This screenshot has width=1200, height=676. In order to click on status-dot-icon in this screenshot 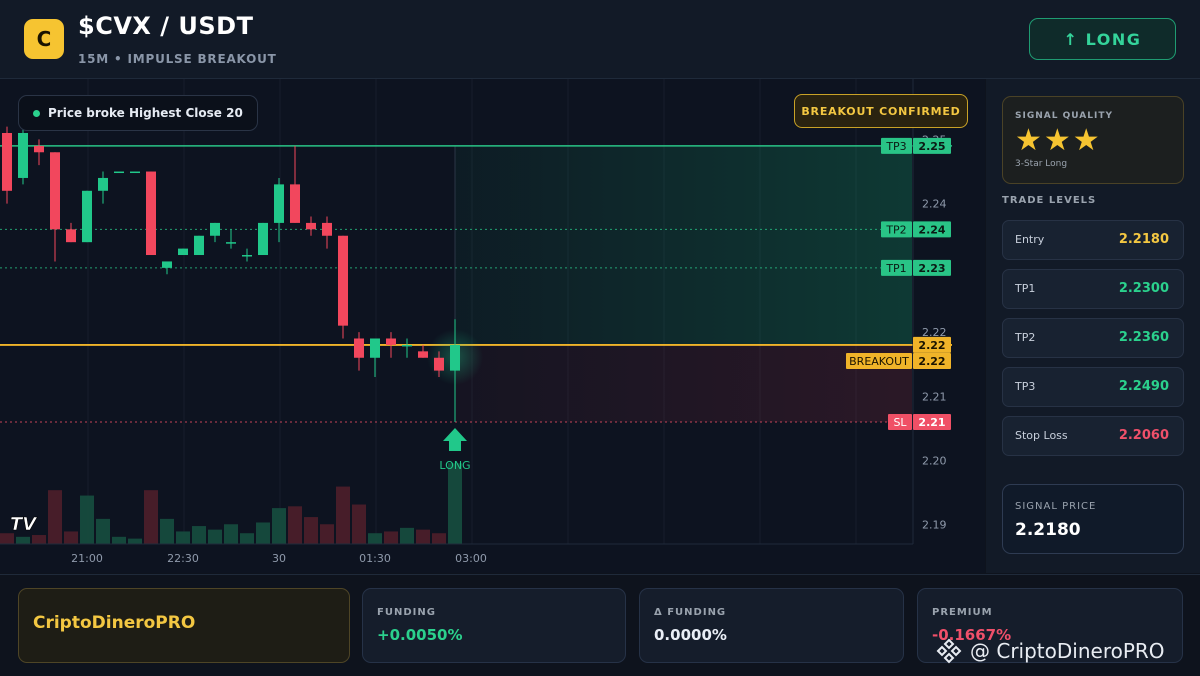, I will do `click(36, 113)`.